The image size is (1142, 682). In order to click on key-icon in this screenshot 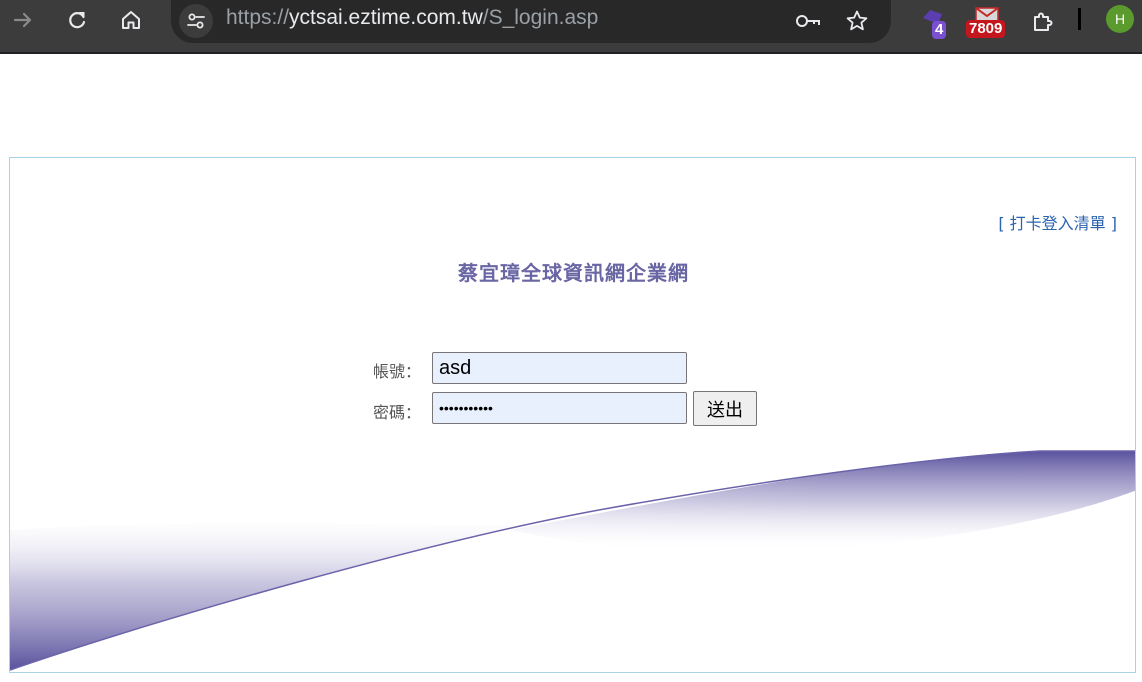, I will do `click(808, 21)`.